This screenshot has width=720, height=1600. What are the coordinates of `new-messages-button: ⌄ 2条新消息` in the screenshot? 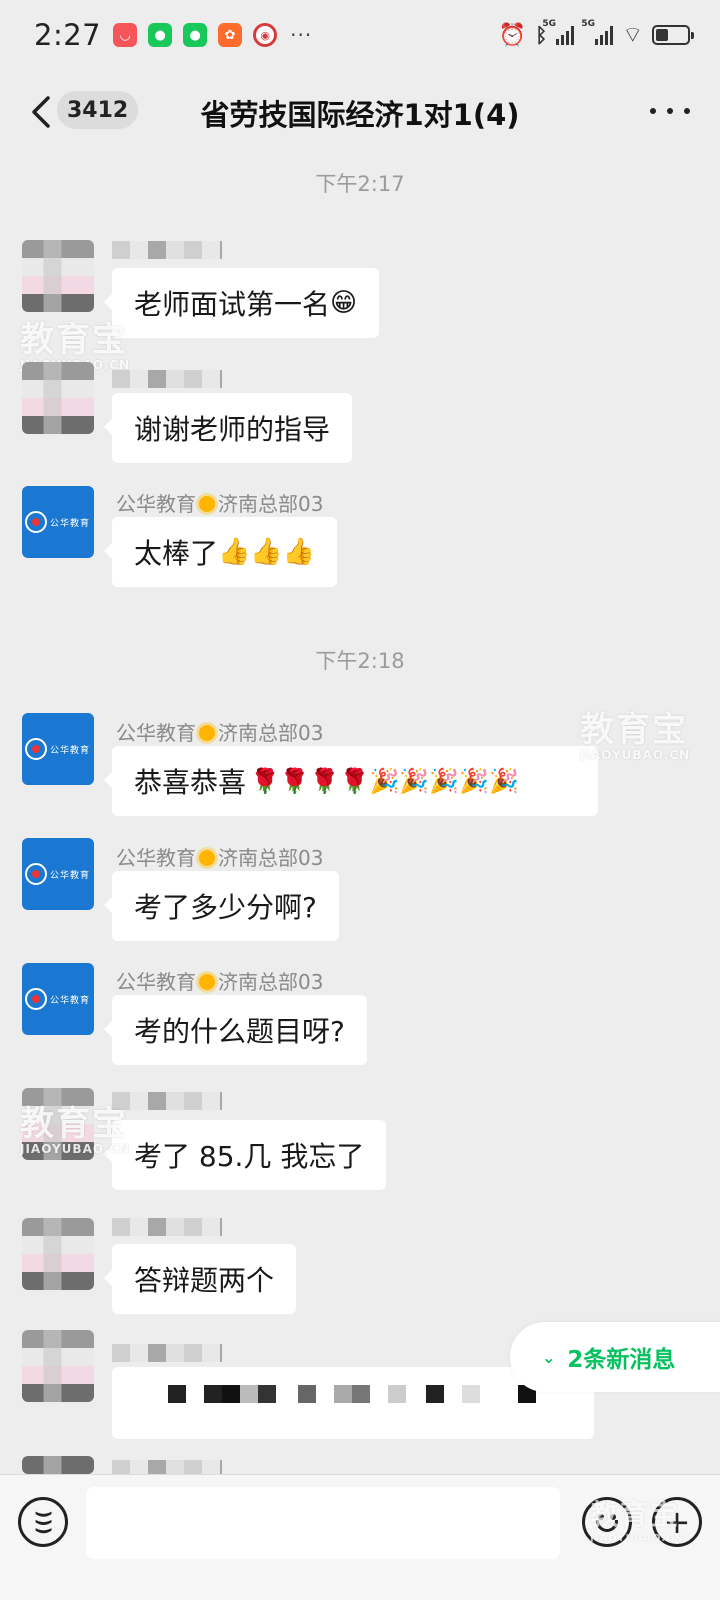 It's located at (615, 1357).